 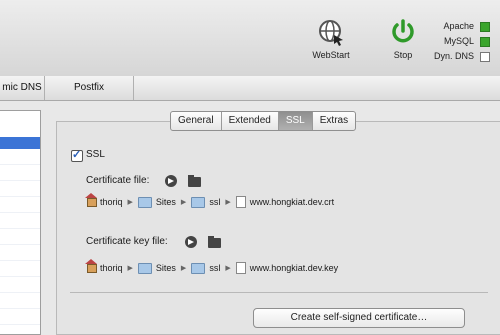 What do you see at coordinates (453, 56) in the screenshot?
I see `status-label: Dyn. DNS` at bounding box center [453, 56].